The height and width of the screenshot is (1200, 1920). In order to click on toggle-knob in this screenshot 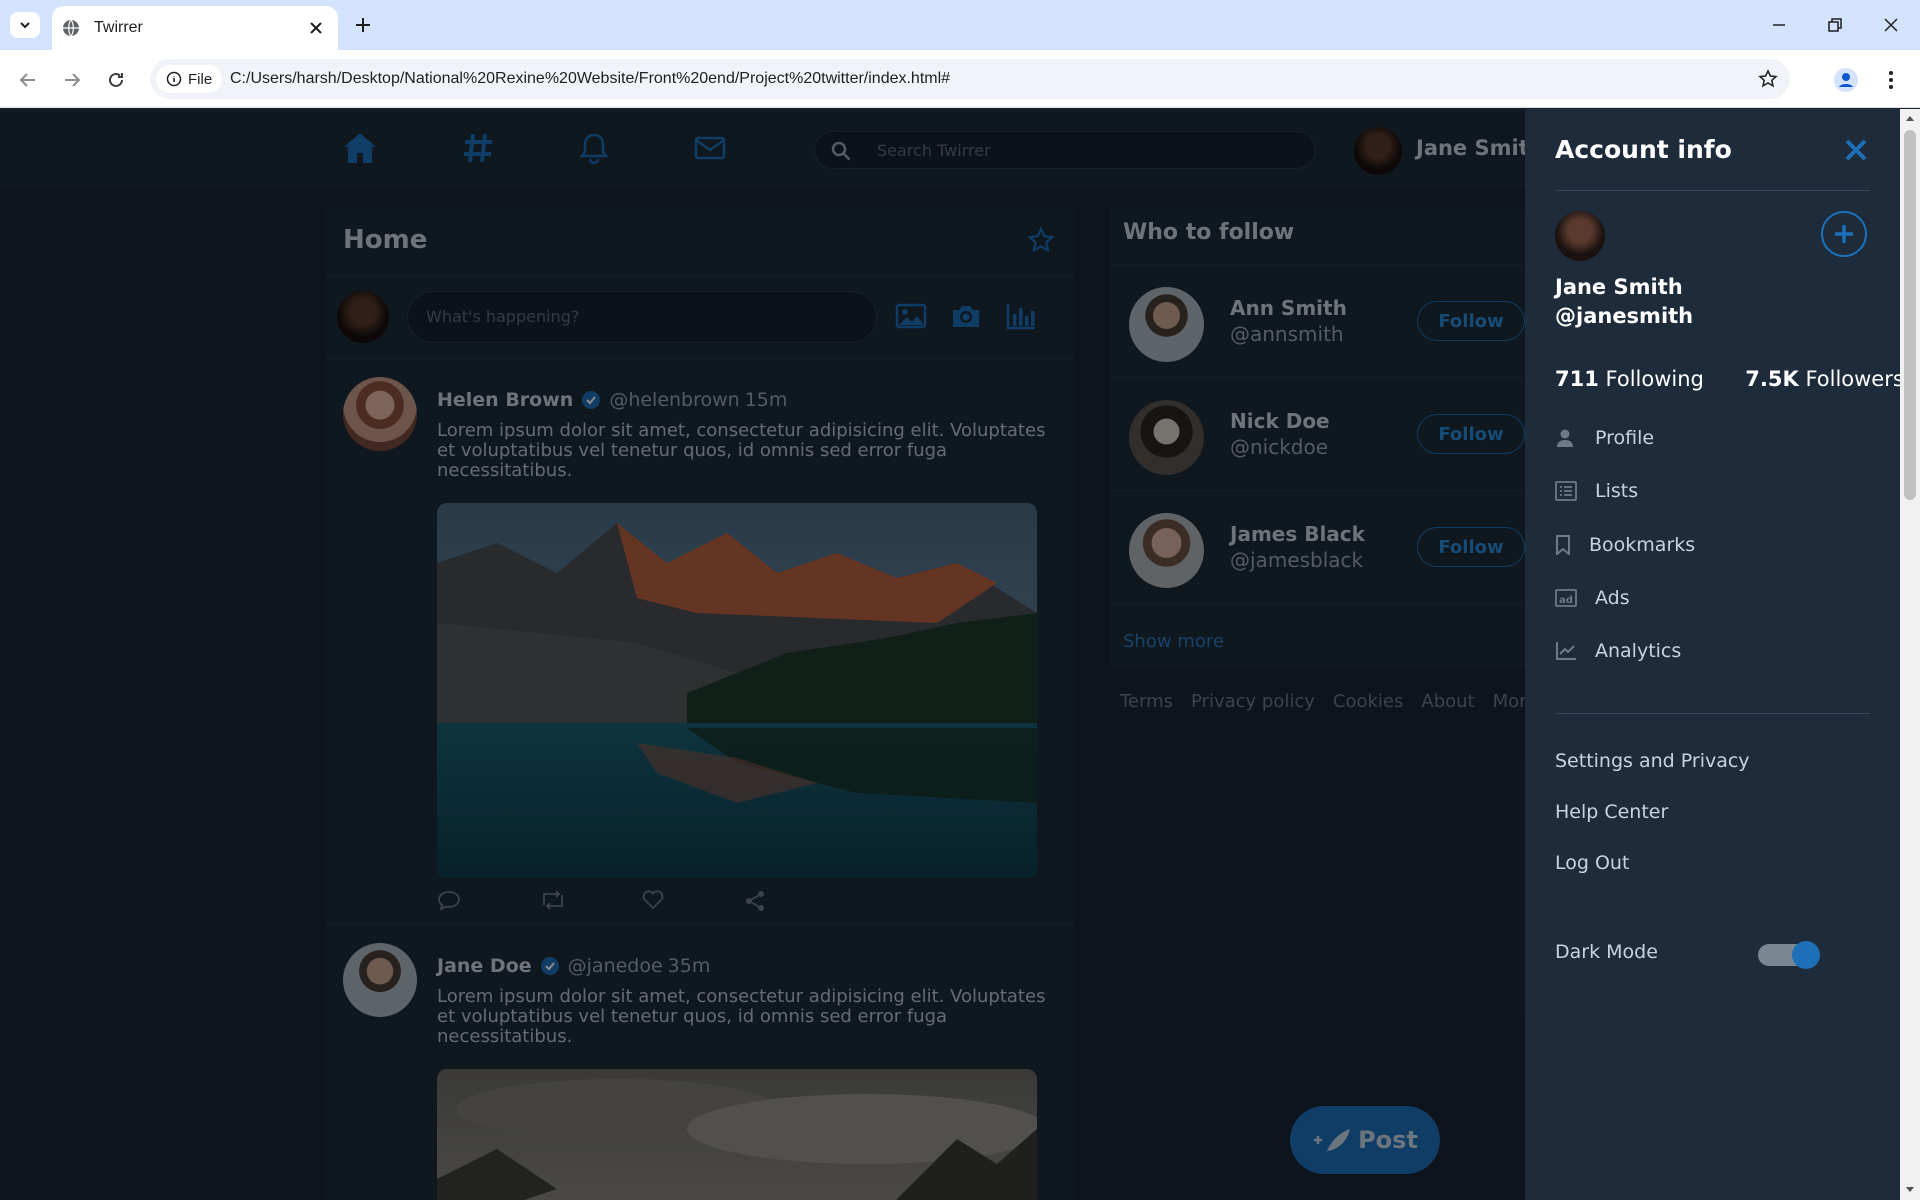, I will do `click(1806, 955)`.